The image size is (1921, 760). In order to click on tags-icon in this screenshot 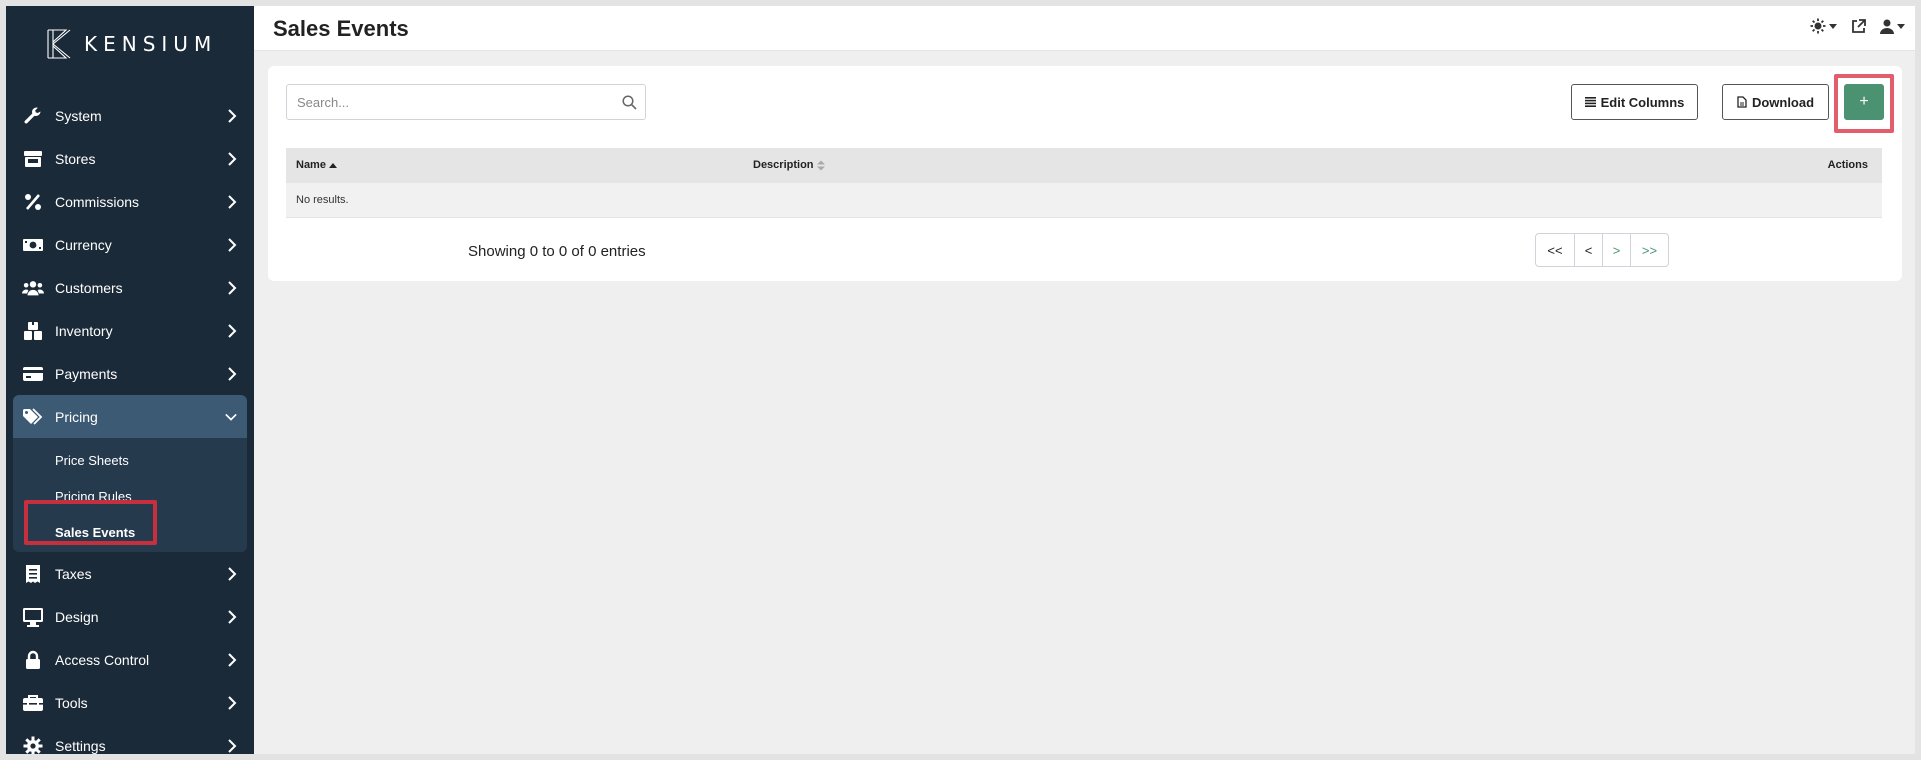, I will do `click(33, 417)`.